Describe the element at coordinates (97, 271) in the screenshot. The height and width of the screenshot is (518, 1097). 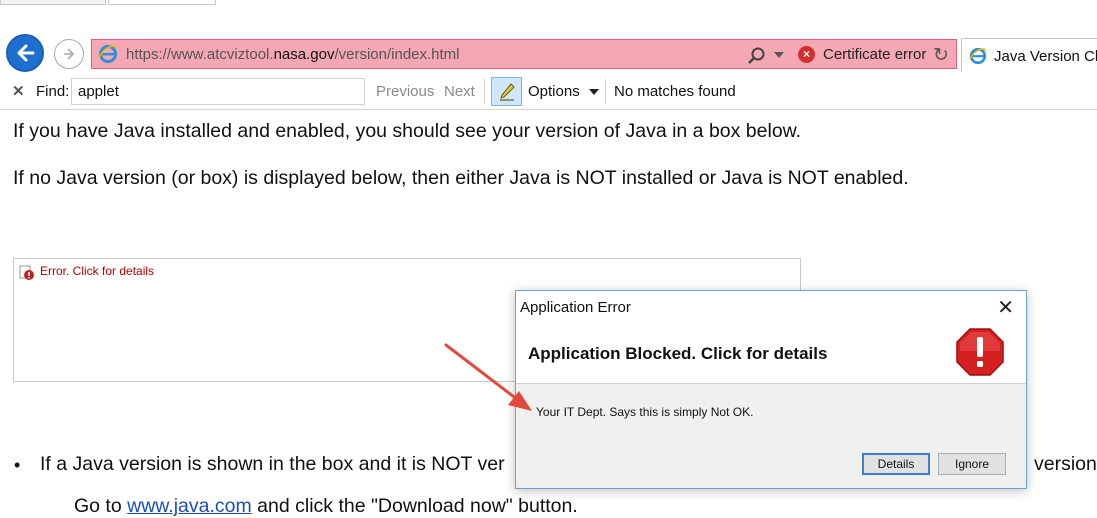
I see `applet-error-link: Error. Click for details` at that location.